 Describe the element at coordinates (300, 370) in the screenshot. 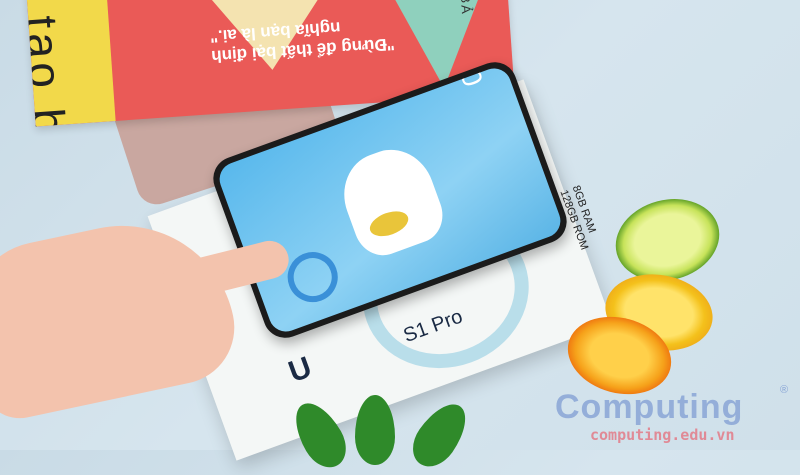

I see `box-logo: U` at that location.